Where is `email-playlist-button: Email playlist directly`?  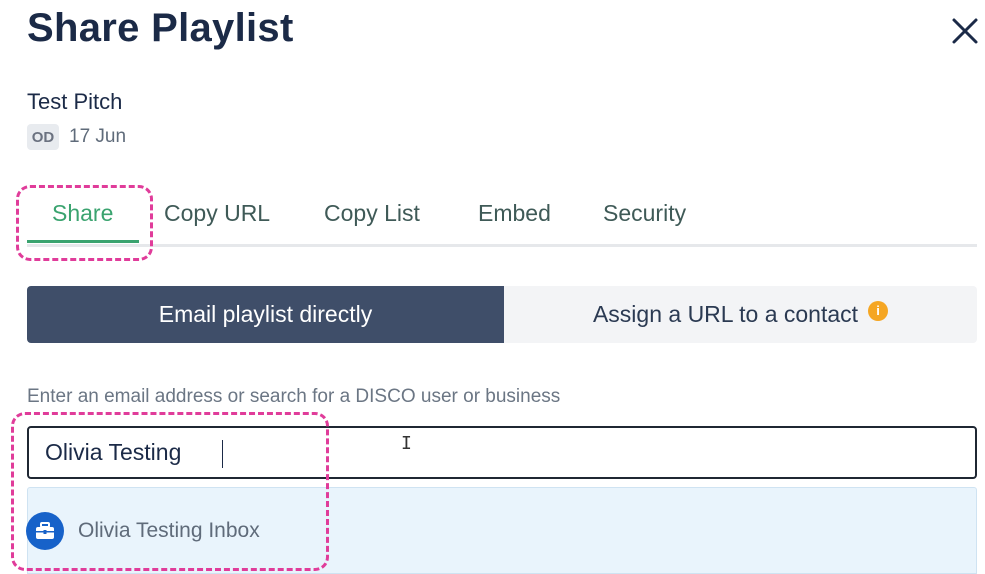
email-playlist-button: Email playlist directly is located at coordinates (265, 314).